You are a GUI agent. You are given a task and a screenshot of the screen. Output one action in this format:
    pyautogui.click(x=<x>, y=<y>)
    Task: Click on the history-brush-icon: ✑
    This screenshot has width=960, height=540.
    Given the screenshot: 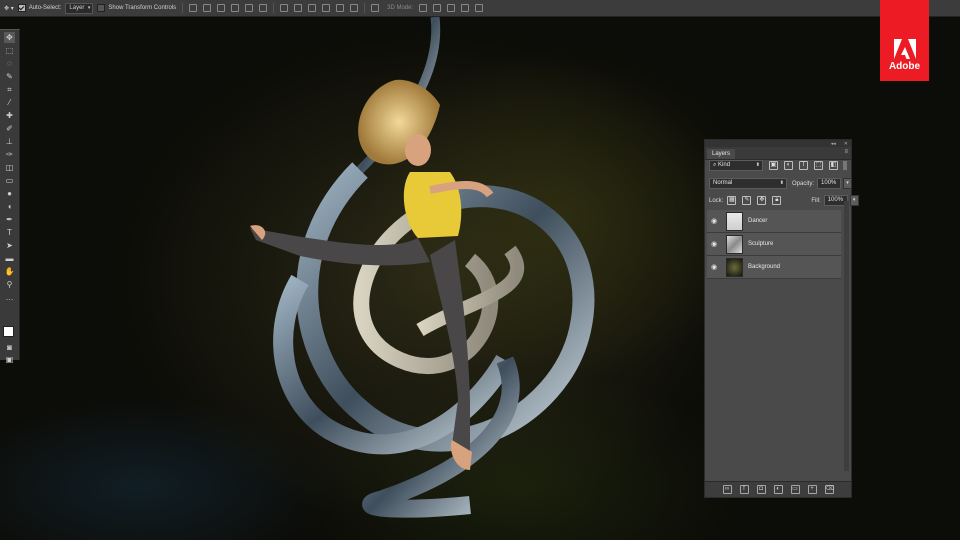 What is the action you would take?
    pyautogui.click(x=9, y=154)
    